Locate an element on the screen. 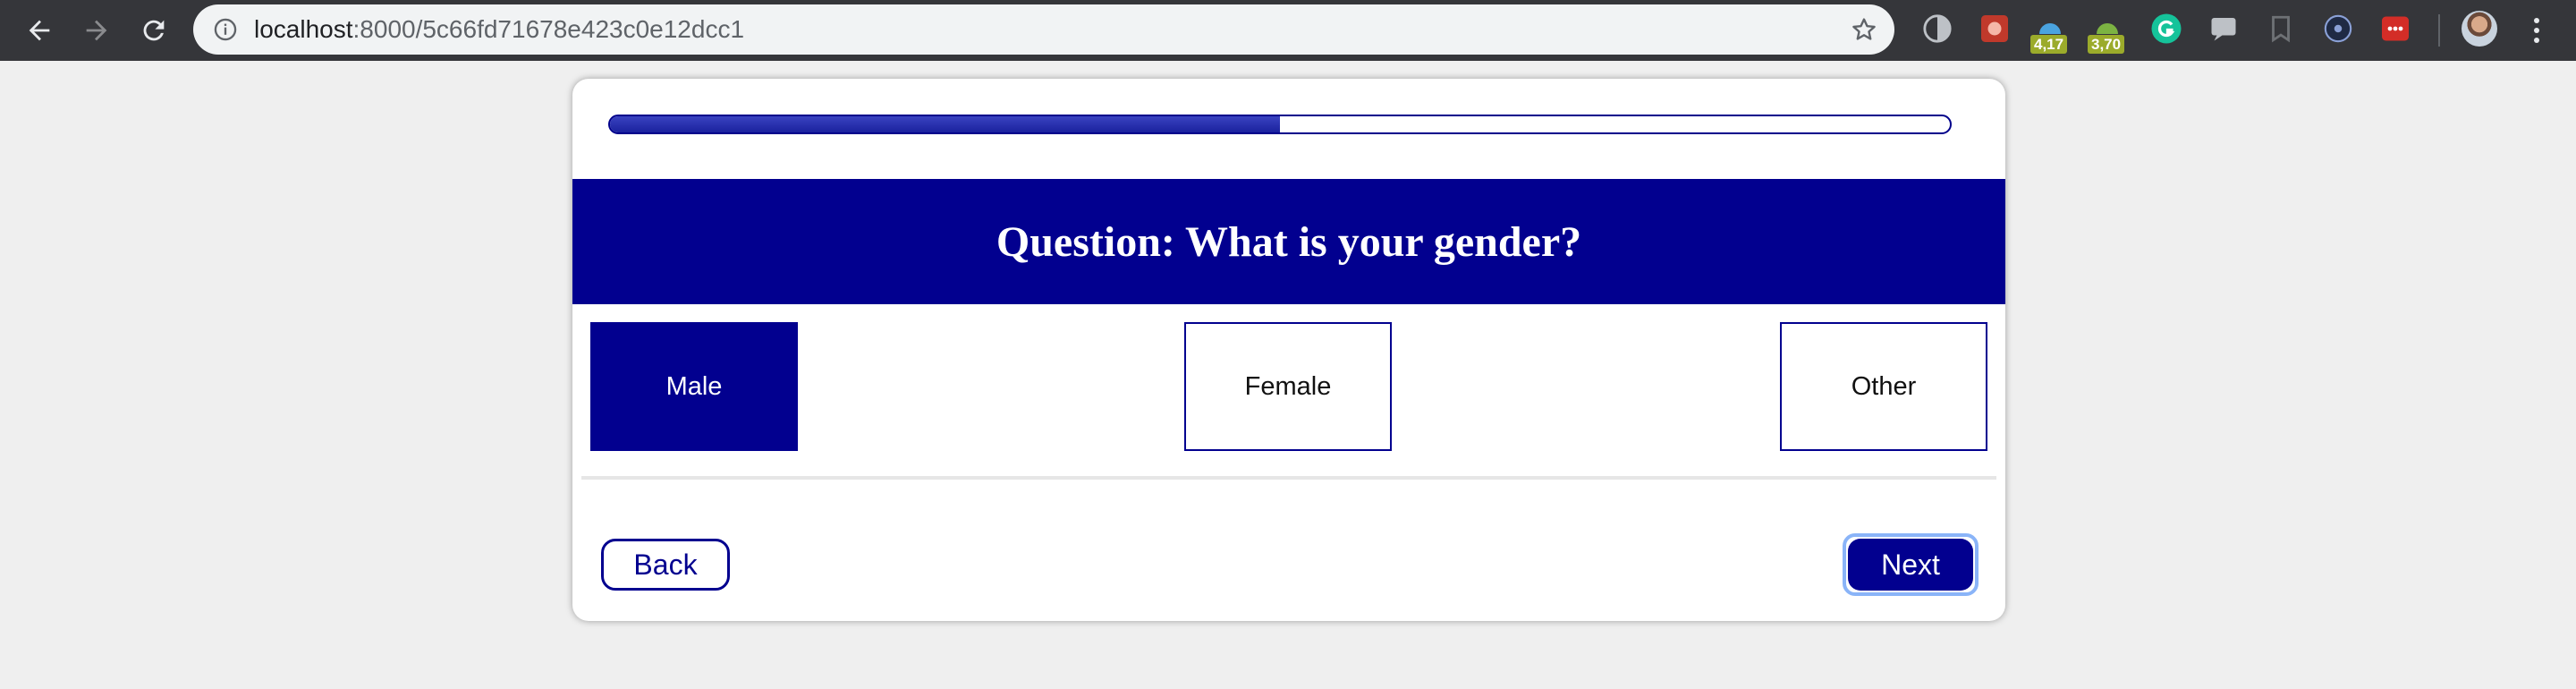  extension-puzzle is located at coordinates (1994, 29).